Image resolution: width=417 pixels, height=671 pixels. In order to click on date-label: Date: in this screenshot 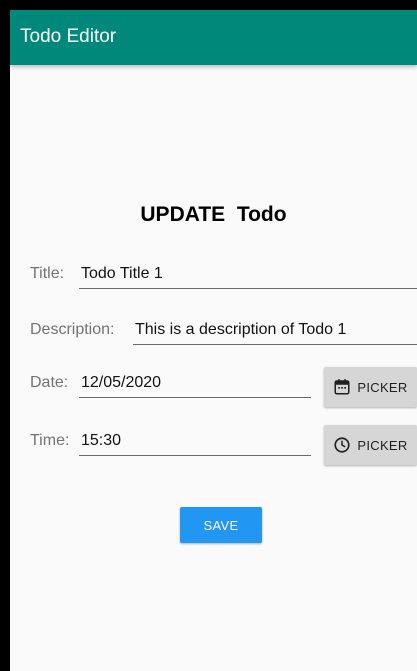, I will do `click(49, 382)`.